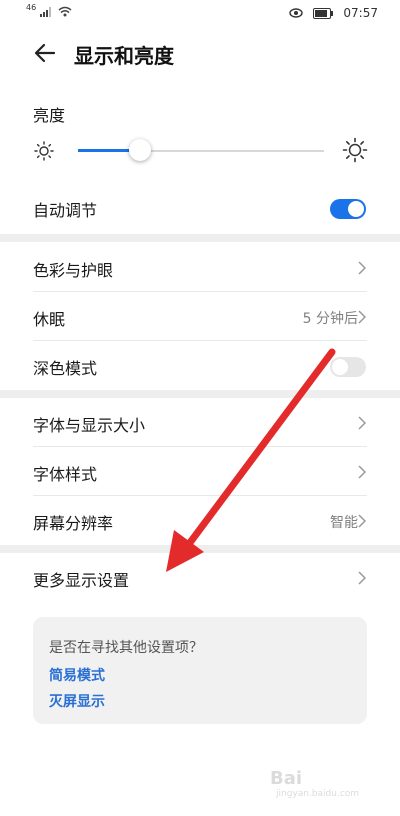 The width and height of the screenshot is (400, 816). What do you see at coordinates (200, 365) in the screenshot?
I see `row-dark-mode: 深色模式` at bounding box center [200, 365].